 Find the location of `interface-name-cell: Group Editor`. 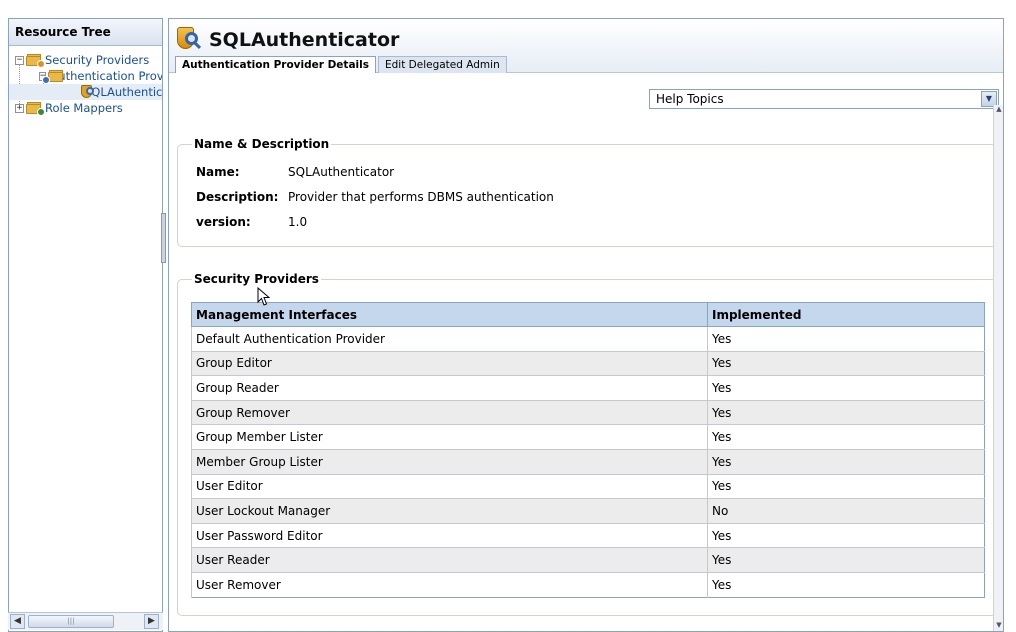

interface-name-cell: Group Editor is located at coordinates (449, 363).